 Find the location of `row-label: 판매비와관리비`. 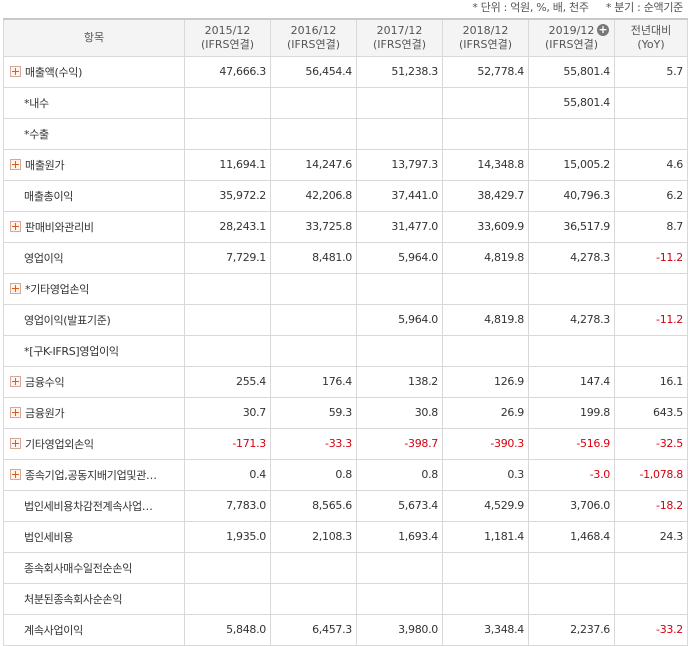

row-label: 판매비와관리비 is located at coordinates (59, 227).